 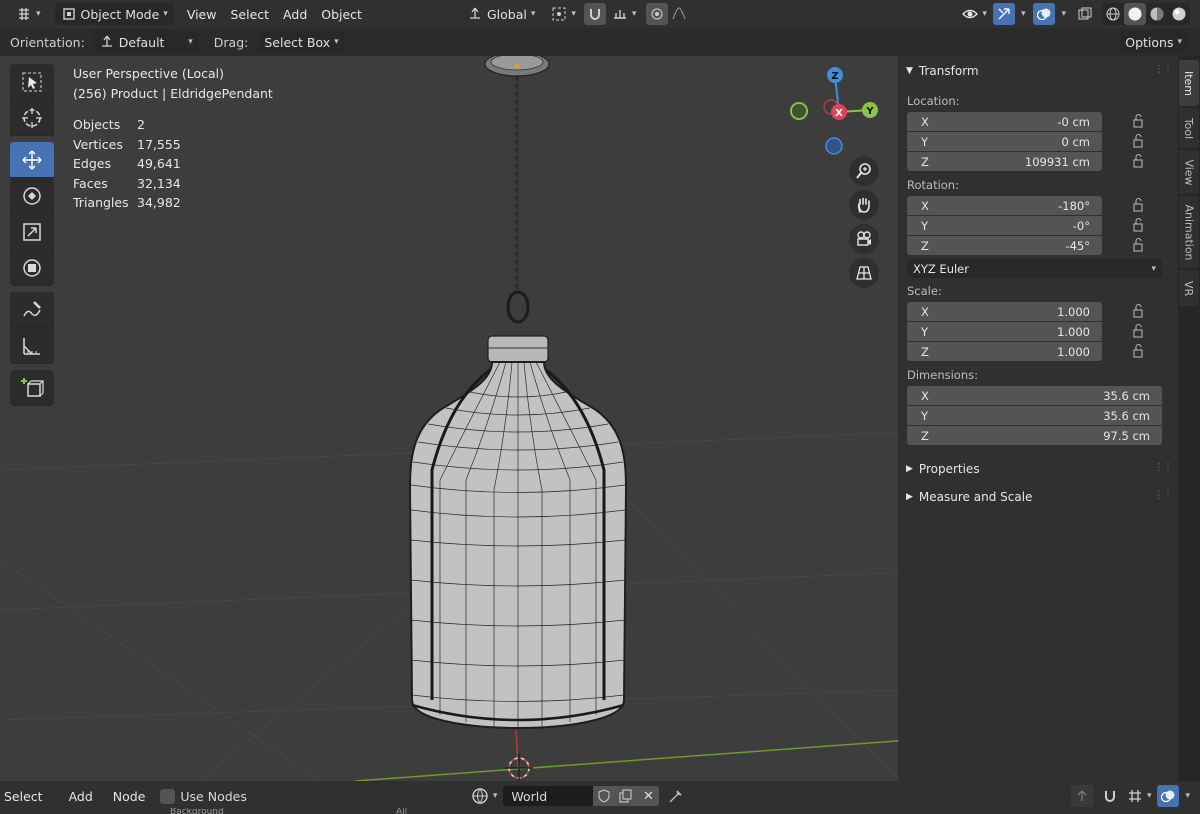 What do you see at coordinates (864, 273) in the screenshot?
I see `projection-toggle-button` at bounding box center [864, 273].